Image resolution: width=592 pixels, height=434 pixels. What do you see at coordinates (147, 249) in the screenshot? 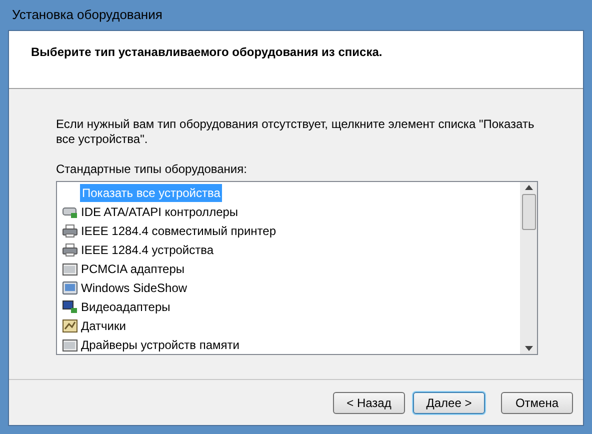
I see `list-item: IEEE 1284.4 устройства` at bounding box center [147, 249].